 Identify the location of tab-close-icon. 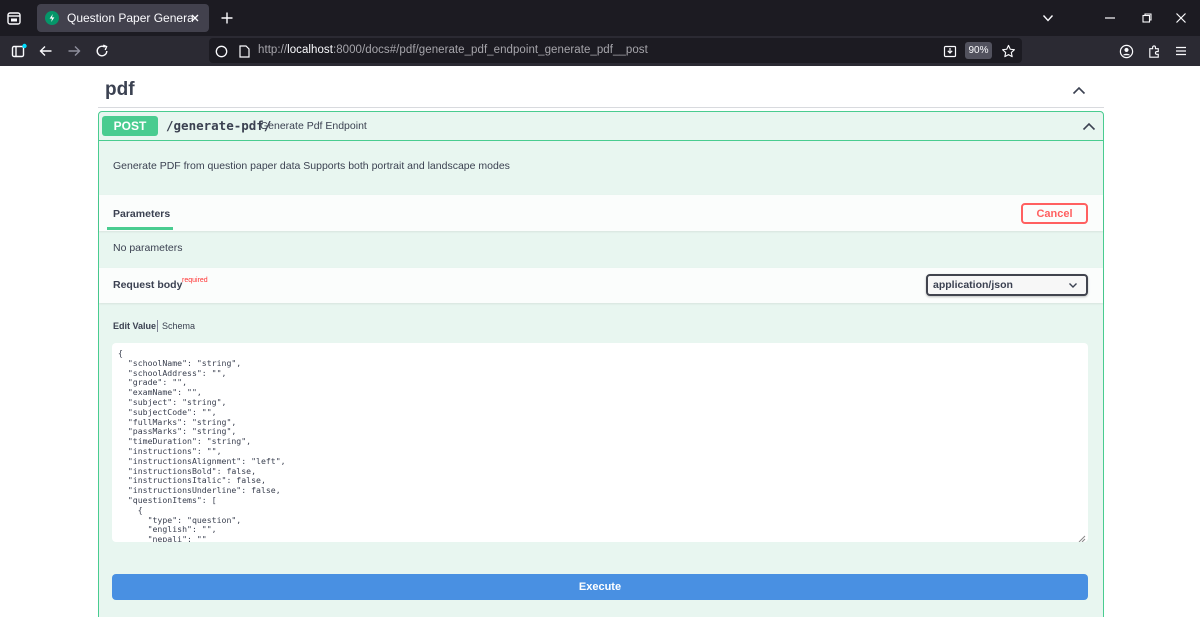
(195, 18).